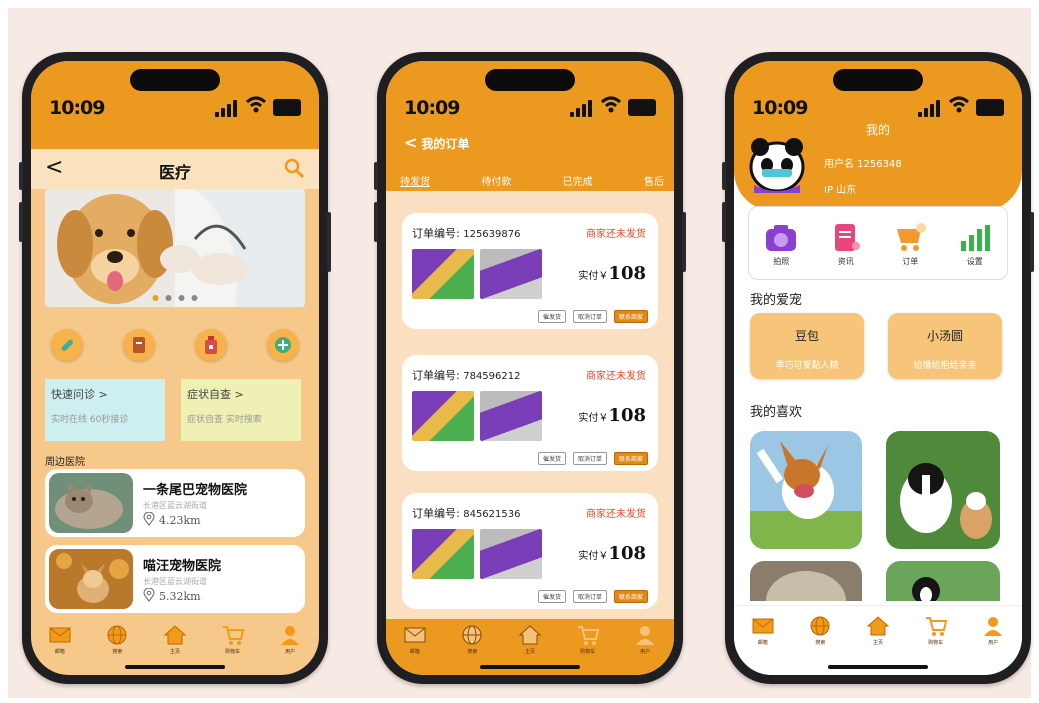  What do you see at coordinates (807, 366) in the screenshot?
I see `pet-desc: 乖巧可爱黏人精` at bounding box center [807, 366].